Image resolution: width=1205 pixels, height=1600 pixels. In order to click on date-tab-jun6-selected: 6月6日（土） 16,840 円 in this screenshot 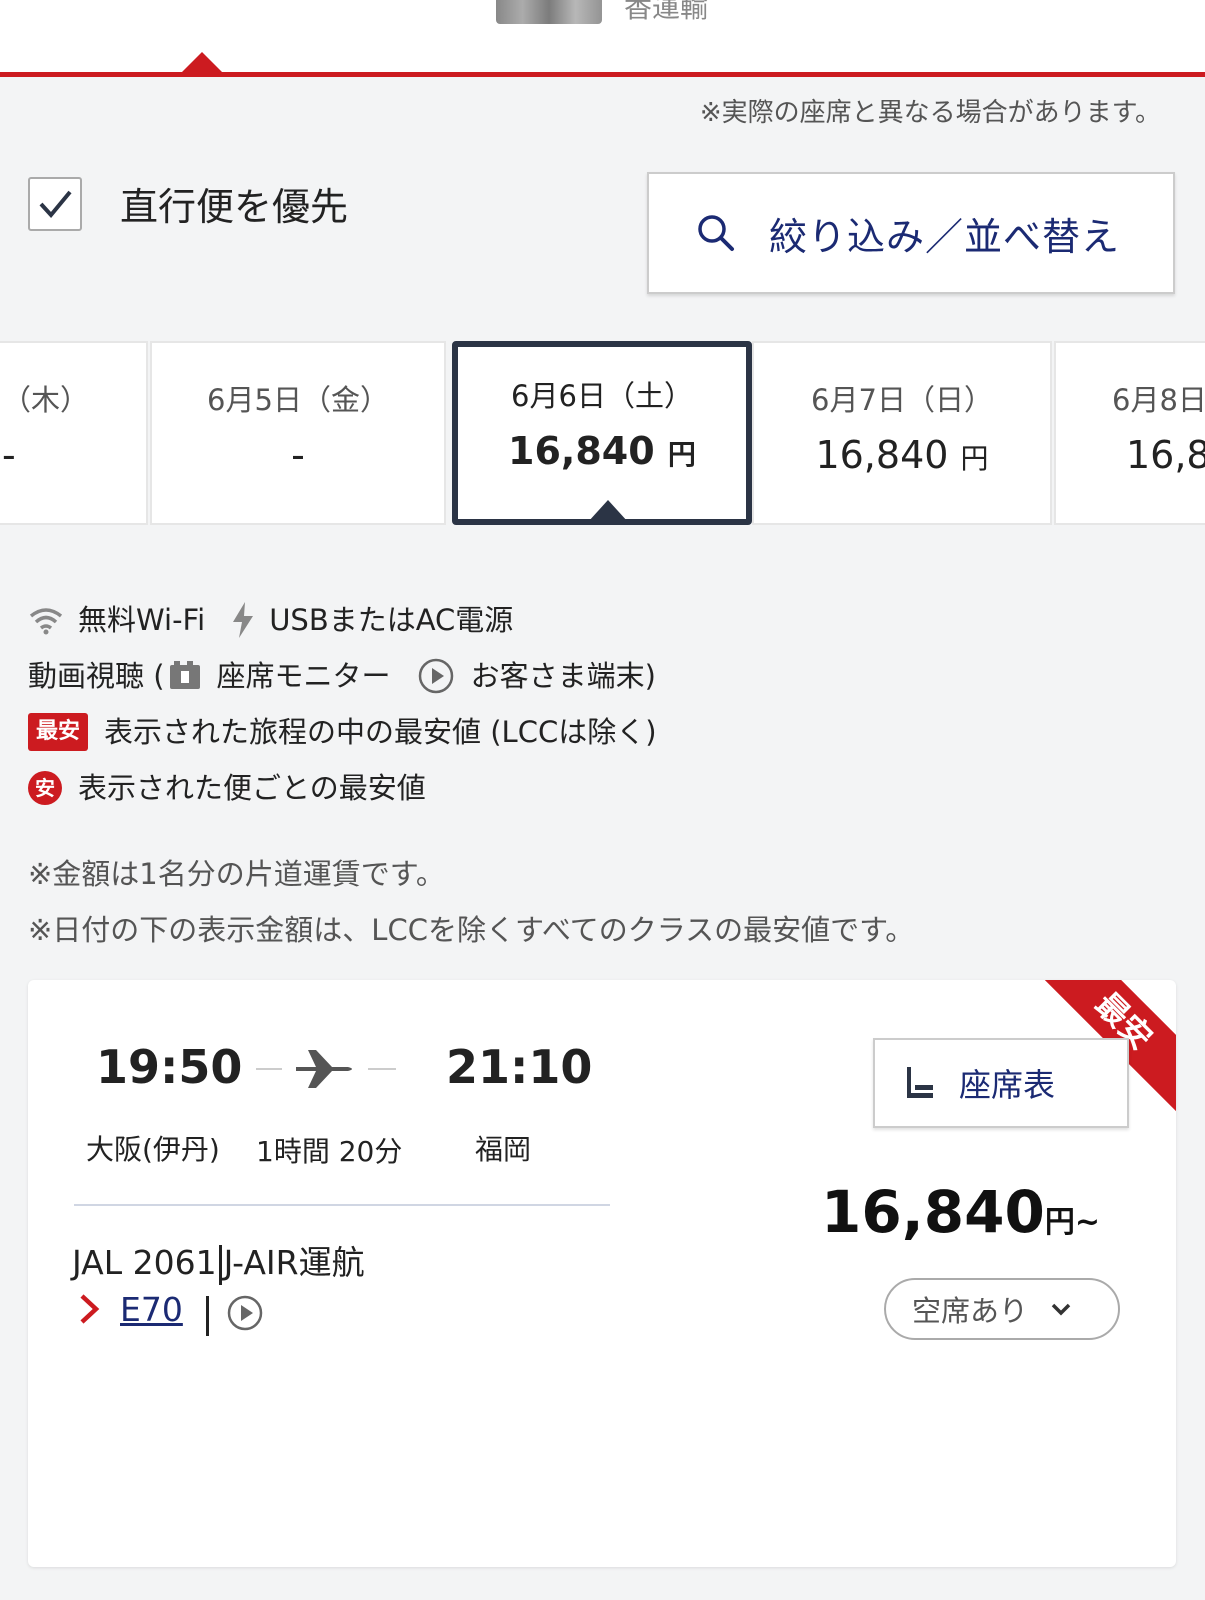, I will do `click(602, 433)`.